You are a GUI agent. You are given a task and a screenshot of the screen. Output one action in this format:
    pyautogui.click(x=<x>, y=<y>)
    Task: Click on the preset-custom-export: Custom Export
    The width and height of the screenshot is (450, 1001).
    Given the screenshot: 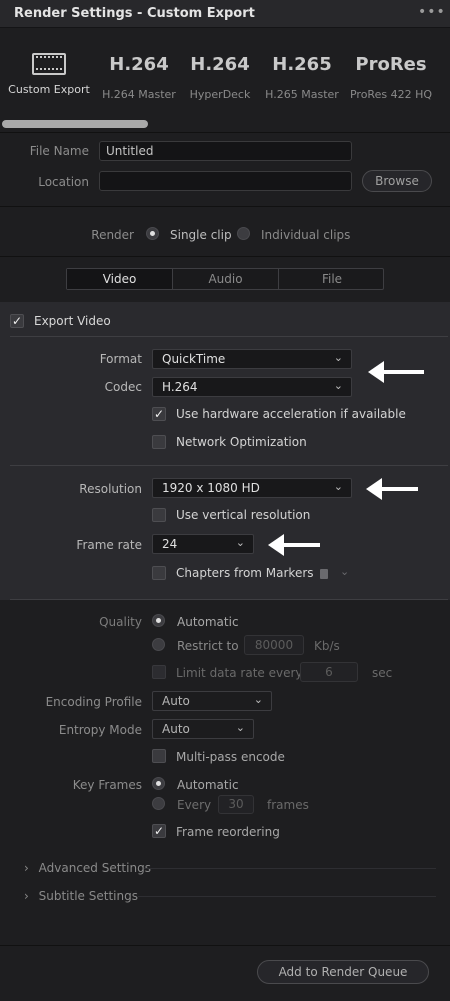 What is the action you would take?
    pyautogui.click(x=49, y=73)
    